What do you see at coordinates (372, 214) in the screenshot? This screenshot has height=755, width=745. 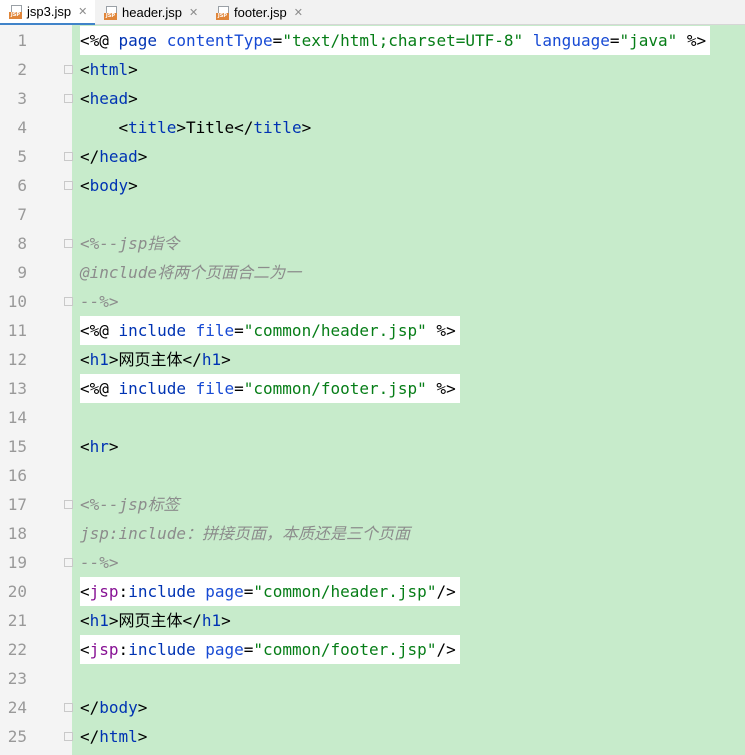 I see `code-line: 7` at bounding box center [372, 214].